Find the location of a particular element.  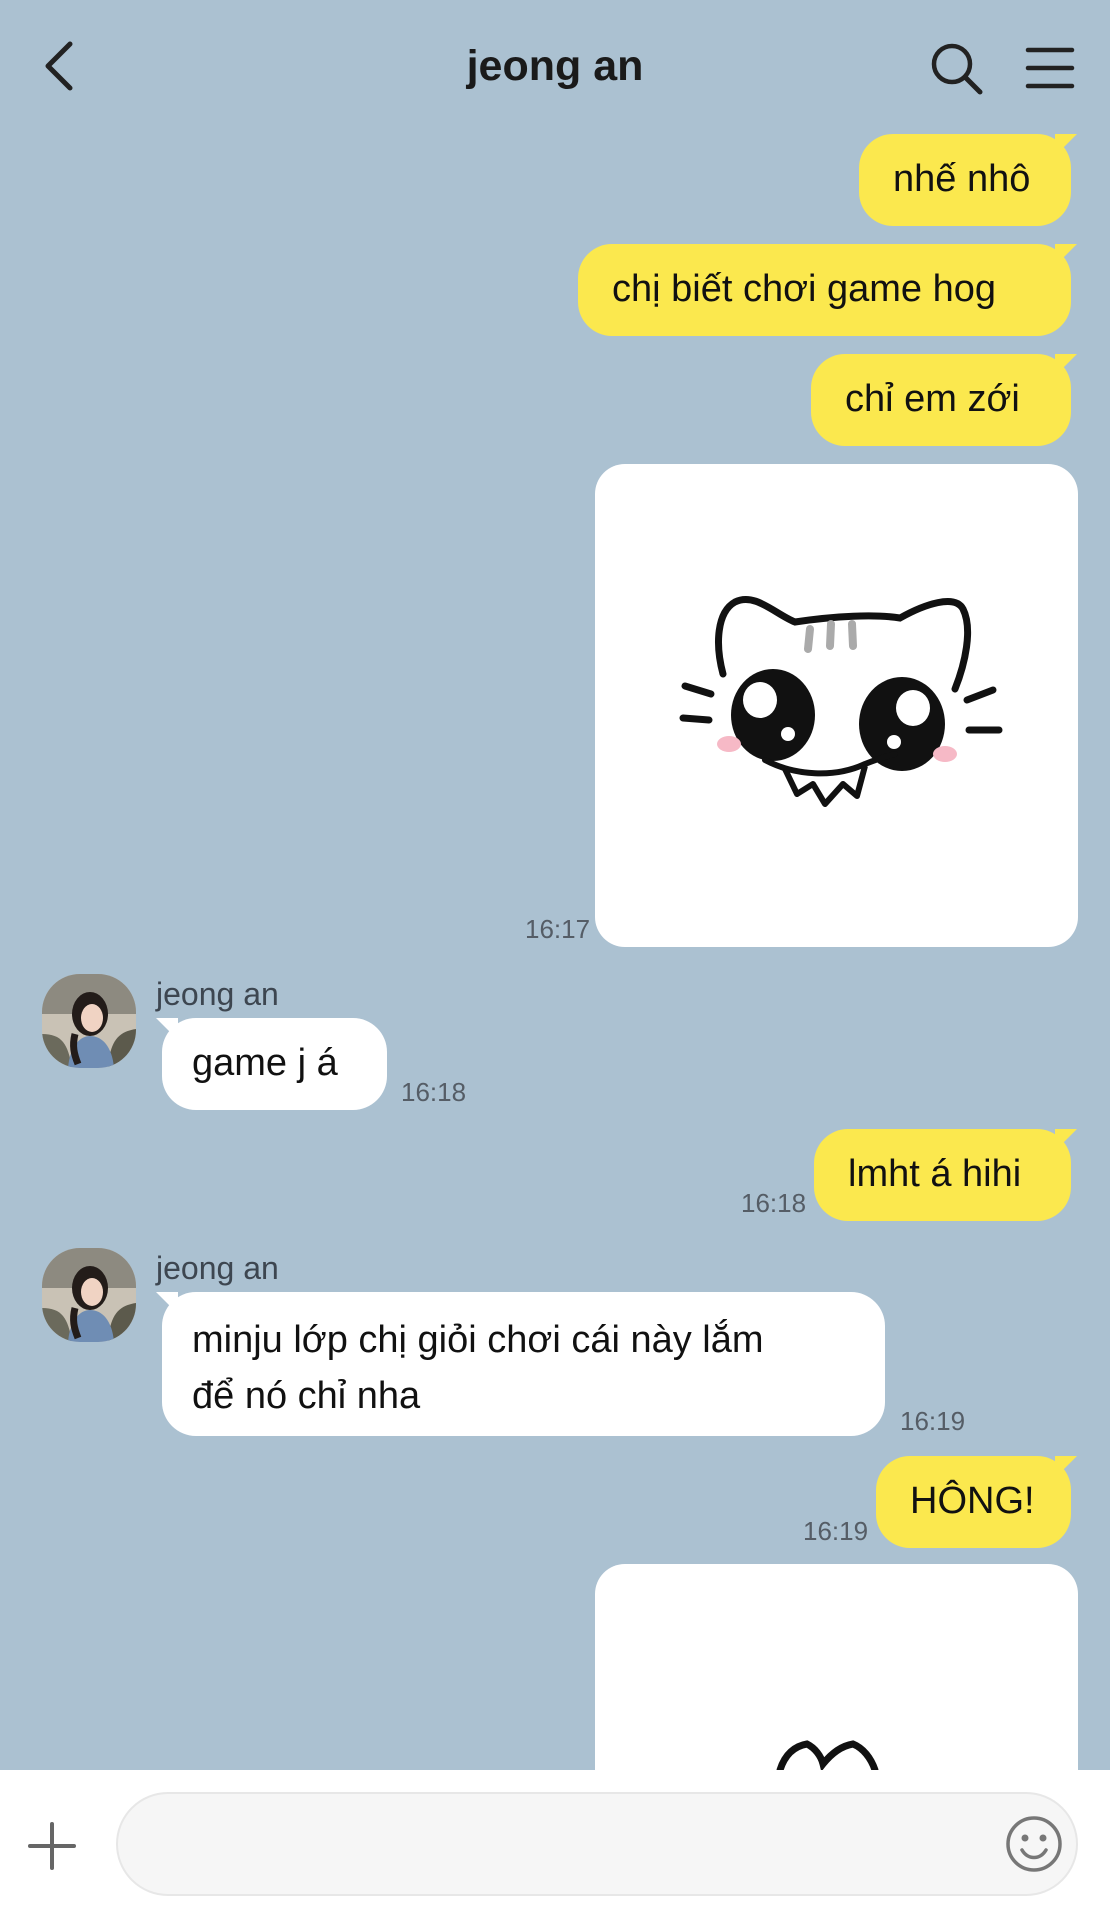

my-message-bubble: chị biết chơi game hog is located at coordinates (827, 290).